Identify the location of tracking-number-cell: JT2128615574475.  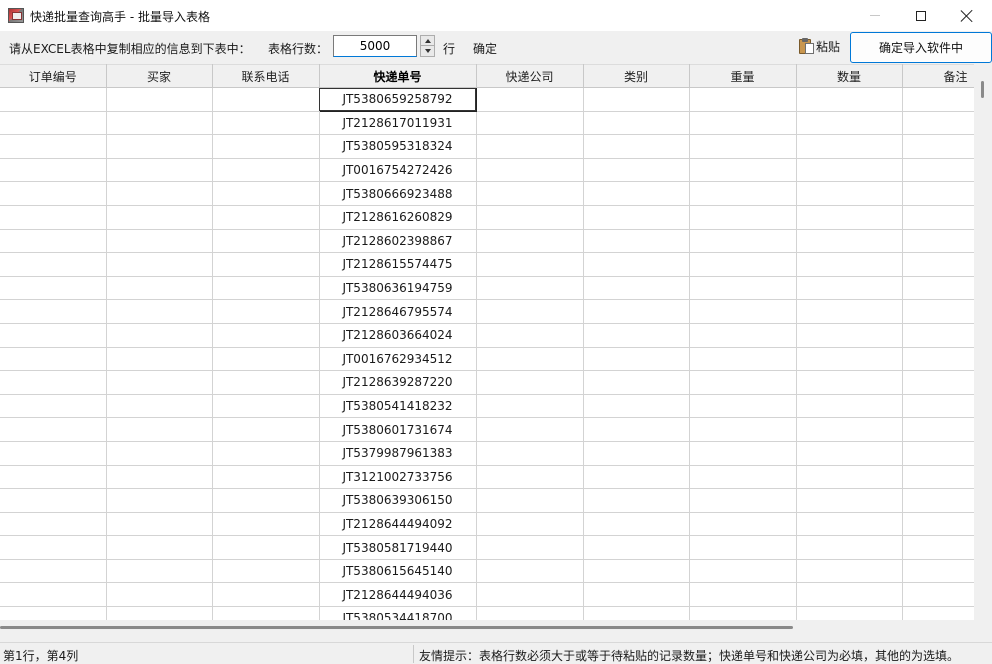
(398, 264).